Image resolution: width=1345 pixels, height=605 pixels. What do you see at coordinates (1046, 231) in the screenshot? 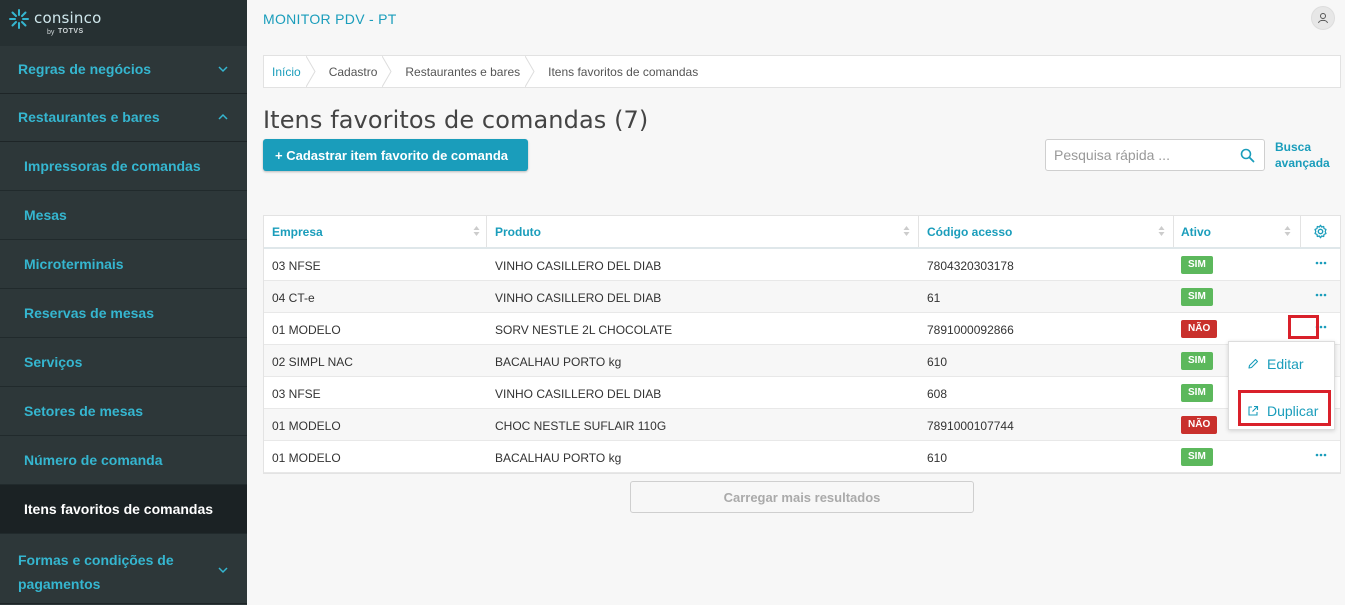
I see `column-codigo-acesso: Código acesso` at bounding box center [1046, 231].